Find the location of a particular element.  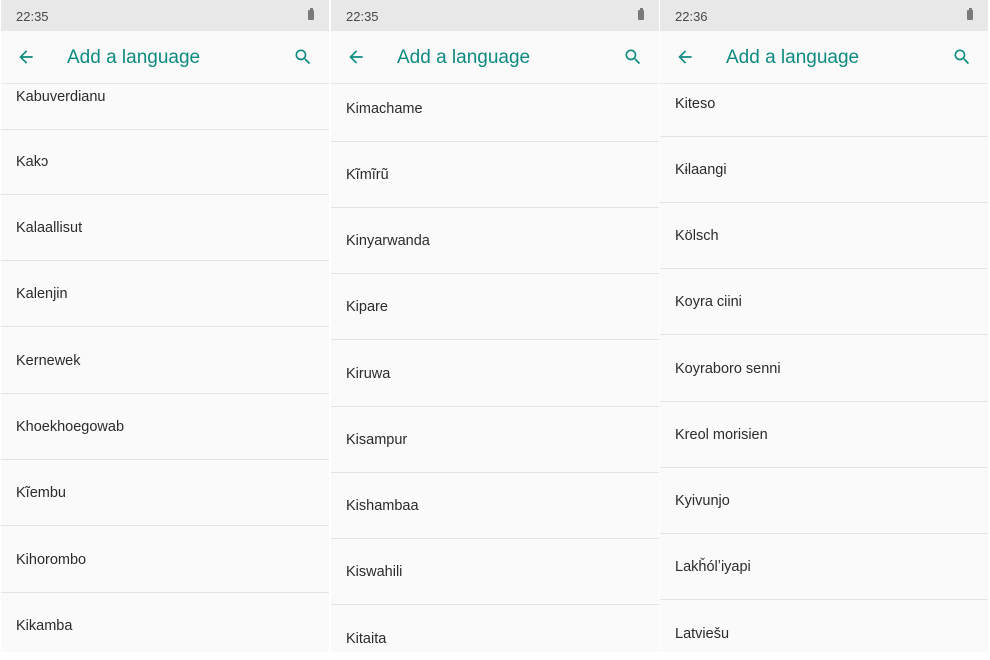

language-name: Kipare is located at coordinates (367, 306).